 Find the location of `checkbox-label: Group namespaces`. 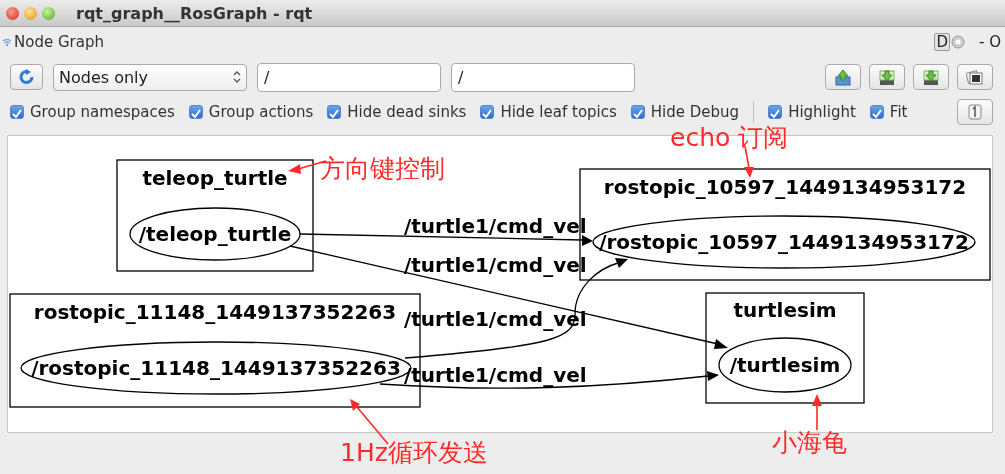

checkbox-label: Group namespaces is located at coordinates (102, 112).